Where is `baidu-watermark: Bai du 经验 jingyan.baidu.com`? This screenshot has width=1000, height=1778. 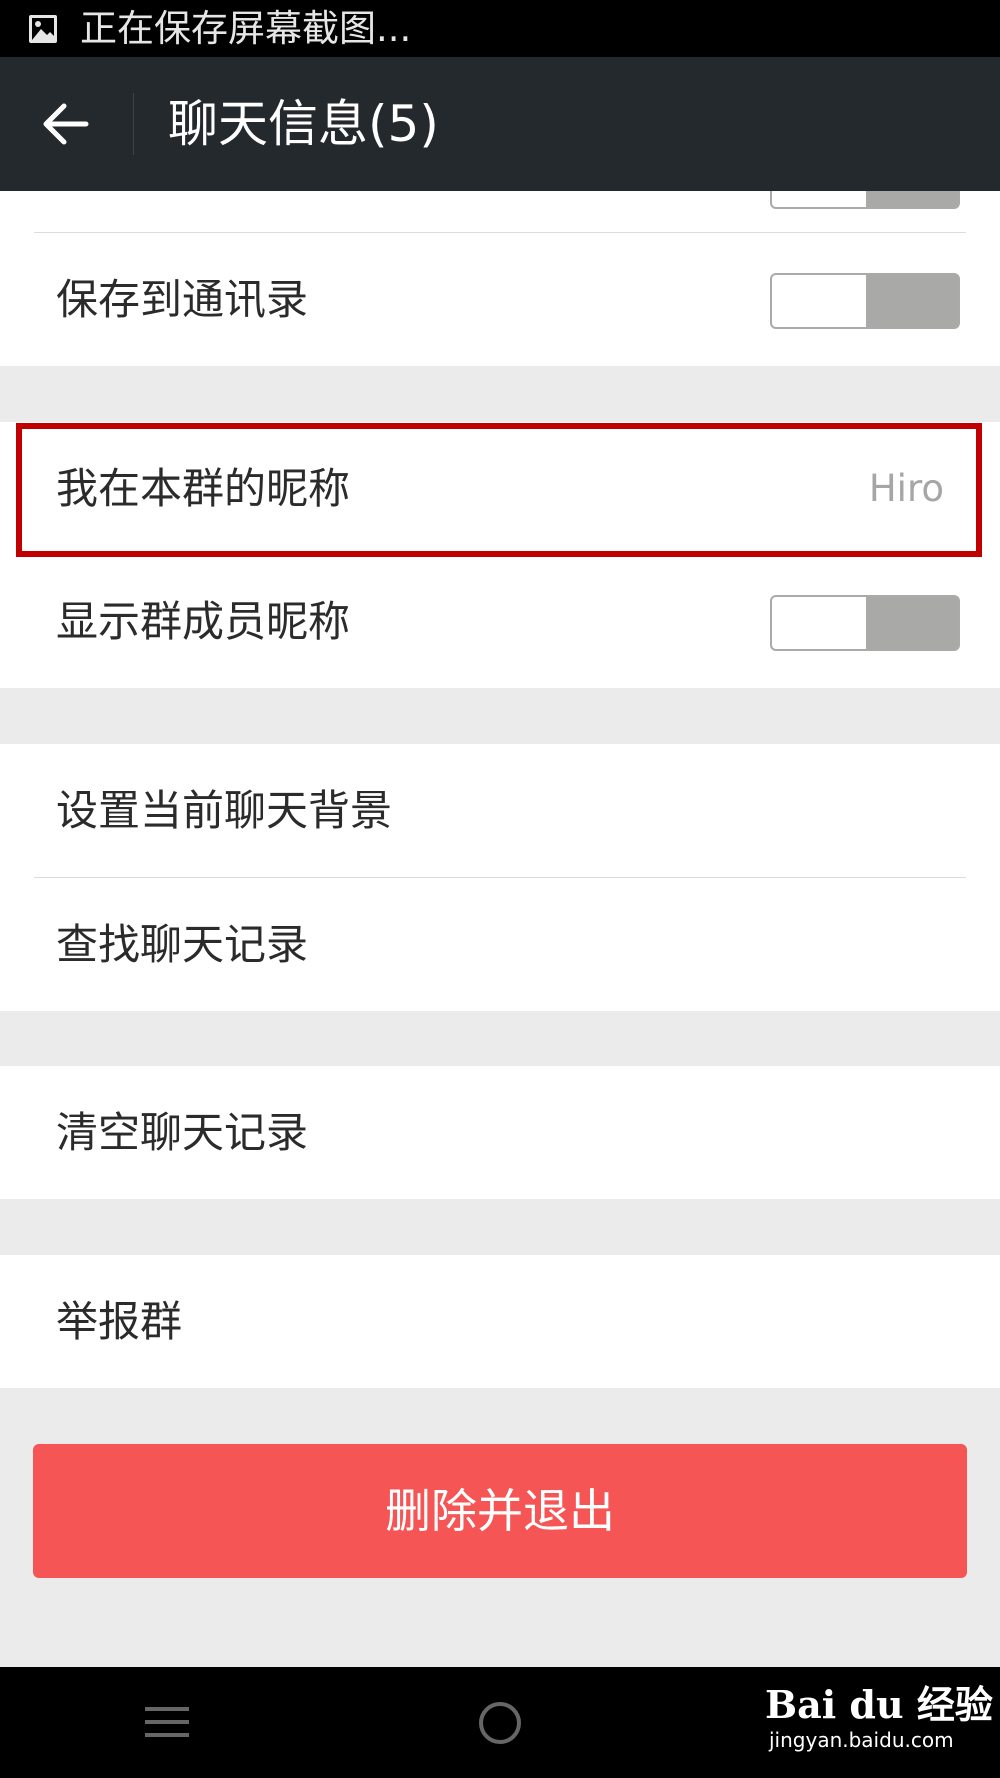
baidu-watermark: Bai du 经验 jingyan.baidu.com is located at coordinates (879, 1718).